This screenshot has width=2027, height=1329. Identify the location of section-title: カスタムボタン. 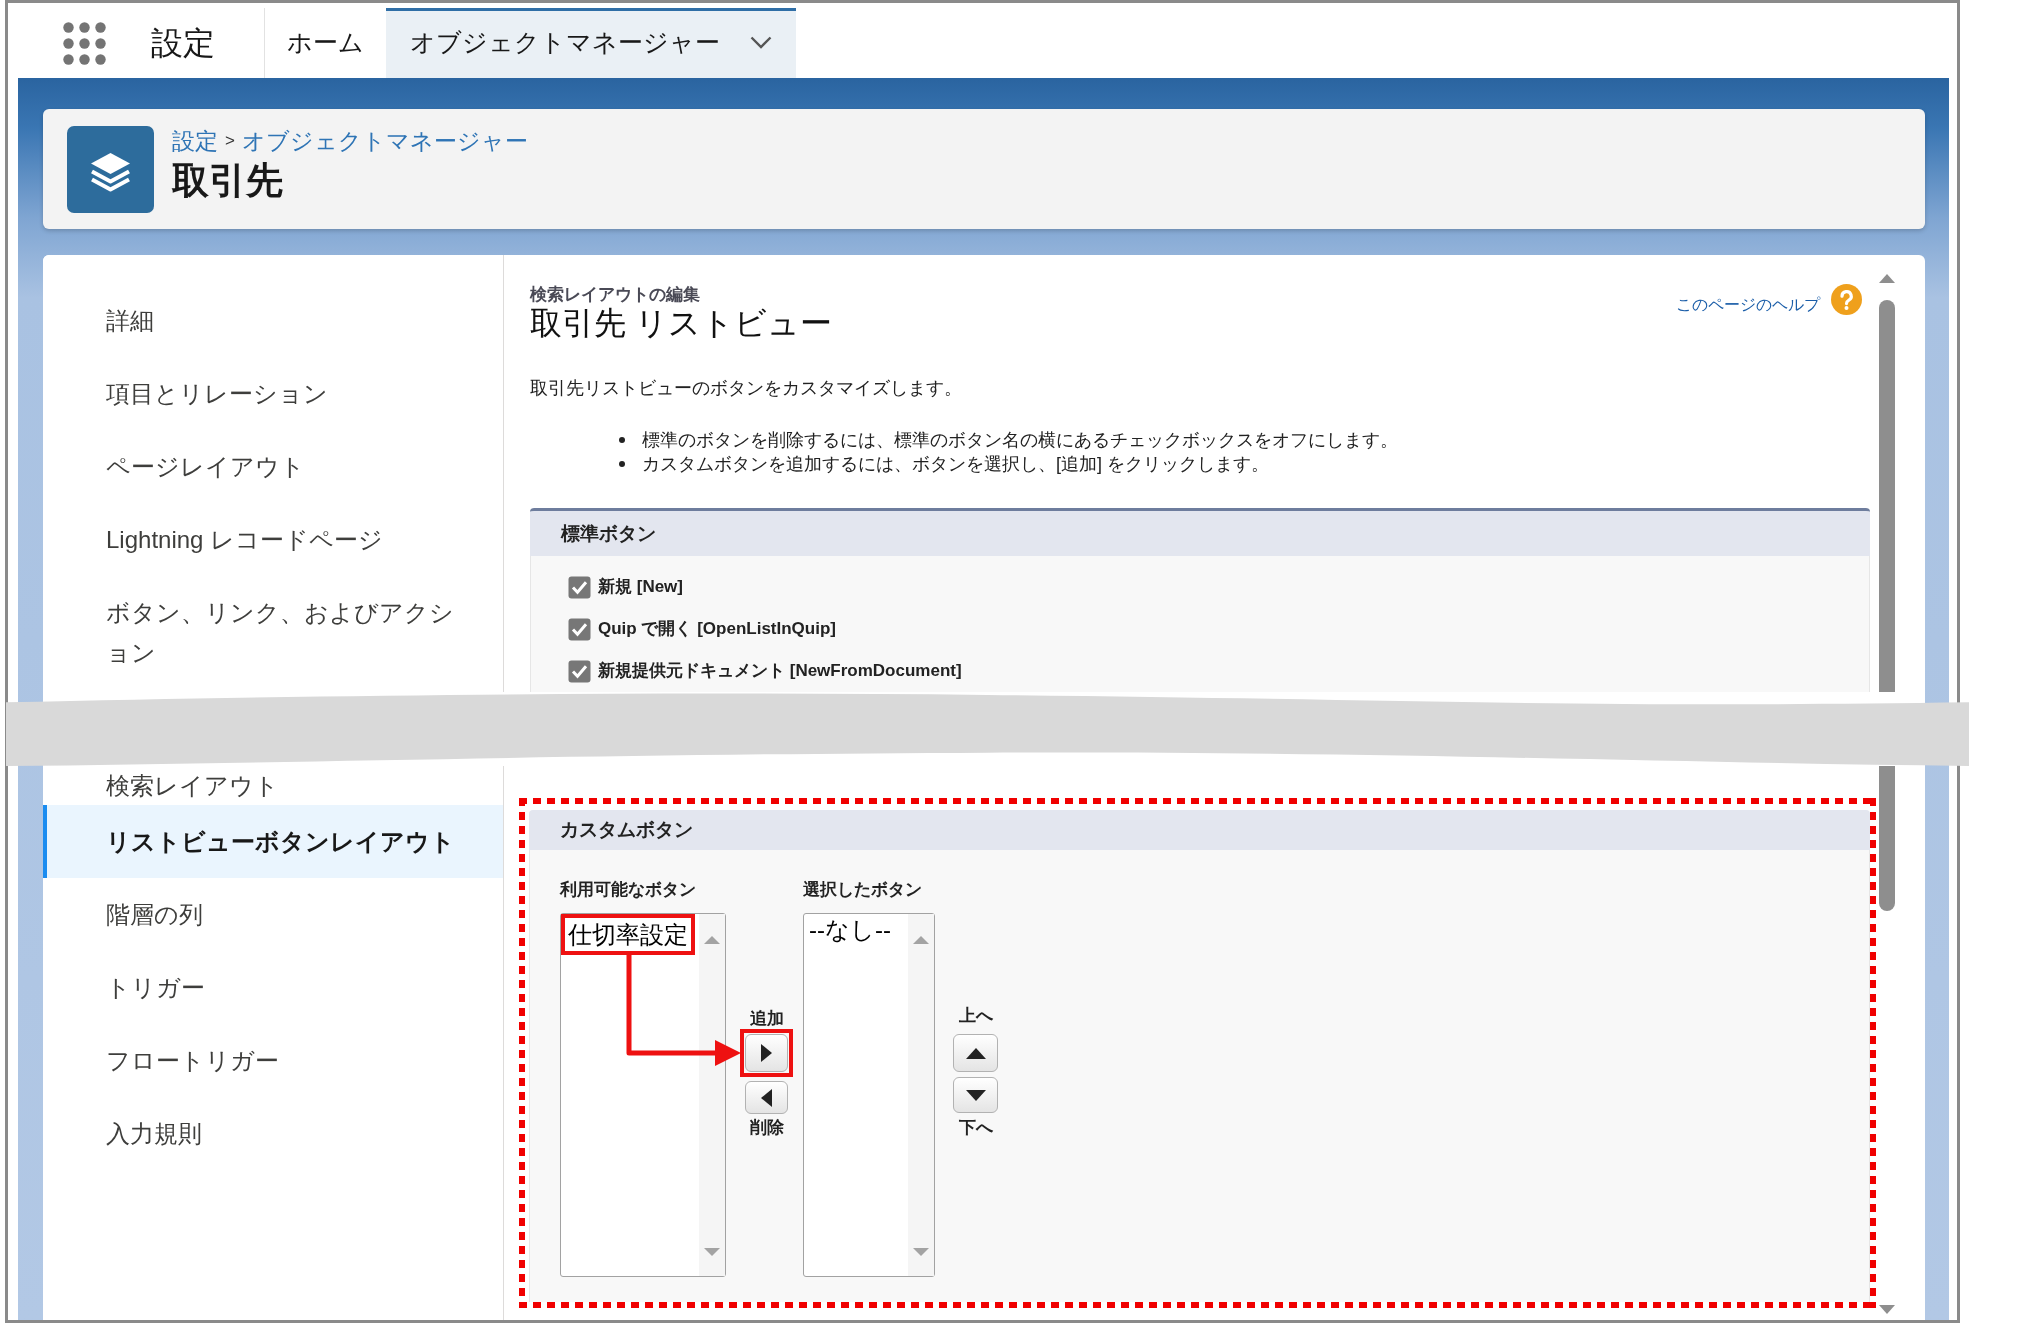
(626, 830).